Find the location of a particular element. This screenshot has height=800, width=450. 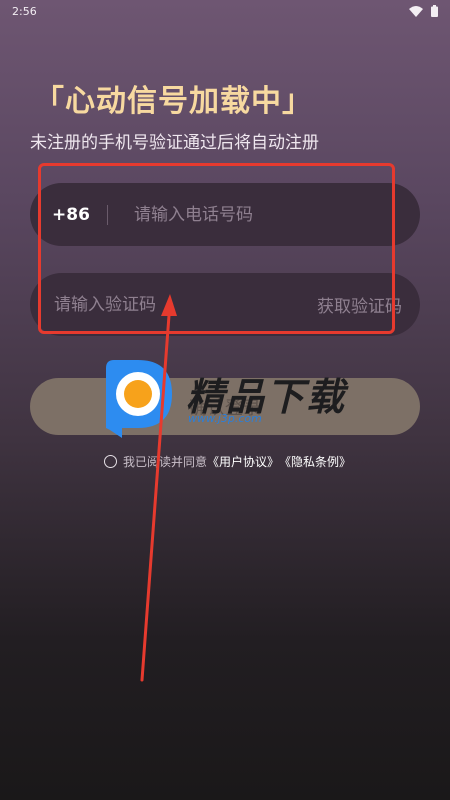

watermark-logo-icon is located at coordinates (139, 399).